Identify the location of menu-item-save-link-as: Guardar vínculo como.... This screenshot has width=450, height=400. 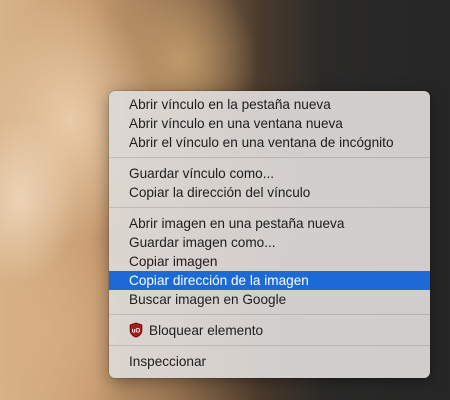
(269, 173).